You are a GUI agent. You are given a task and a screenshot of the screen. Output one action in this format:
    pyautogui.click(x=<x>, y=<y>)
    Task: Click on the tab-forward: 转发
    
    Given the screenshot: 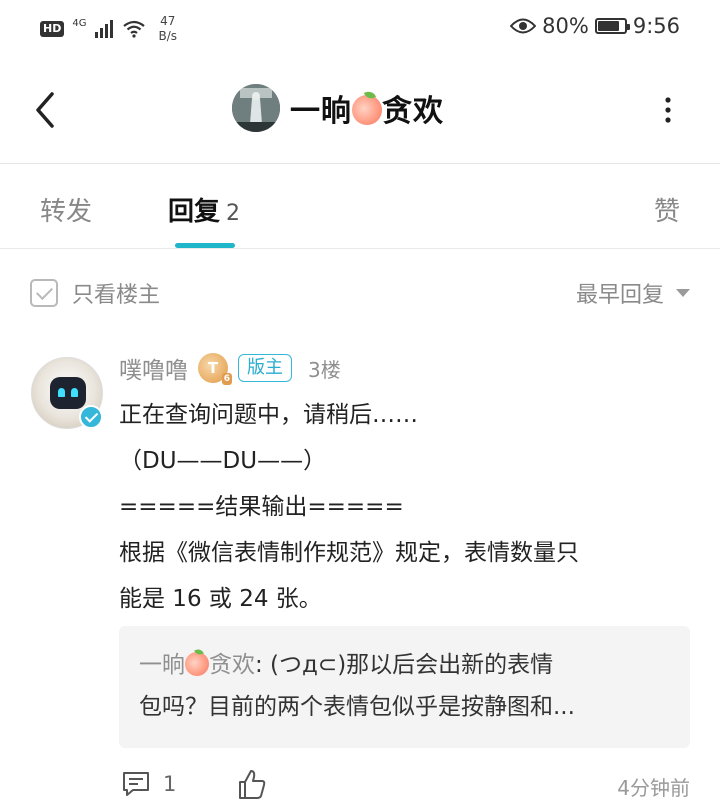 What is the action you would take?
    pyautogui.click(x=66, y=209)
    